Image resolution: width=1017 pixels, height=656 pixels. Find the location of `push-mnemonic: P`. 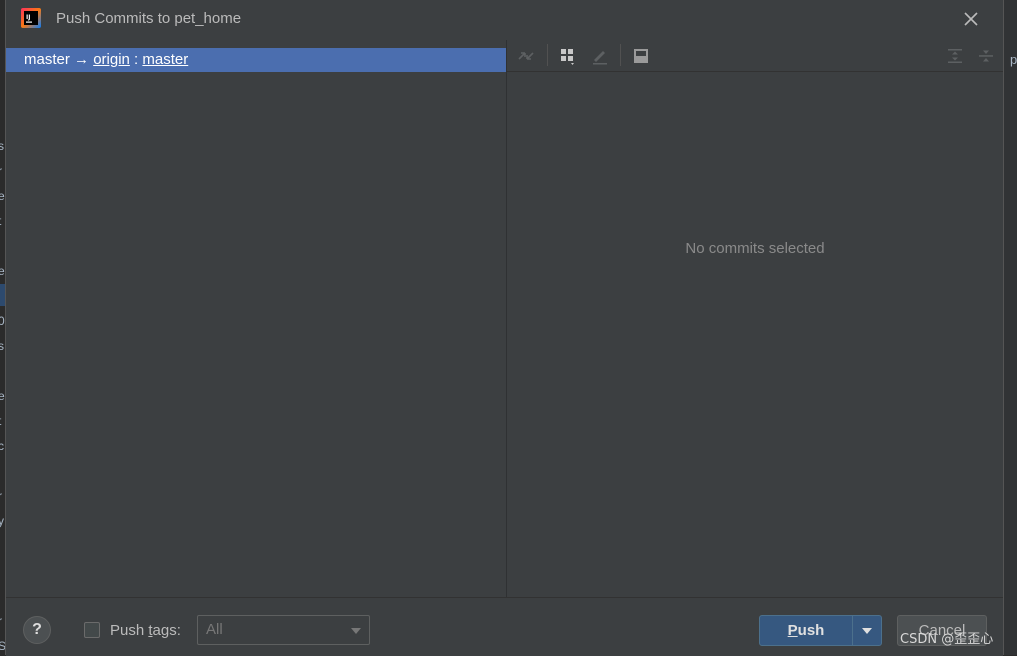

push-mnemonic: P is located at coordinates (792, 630).